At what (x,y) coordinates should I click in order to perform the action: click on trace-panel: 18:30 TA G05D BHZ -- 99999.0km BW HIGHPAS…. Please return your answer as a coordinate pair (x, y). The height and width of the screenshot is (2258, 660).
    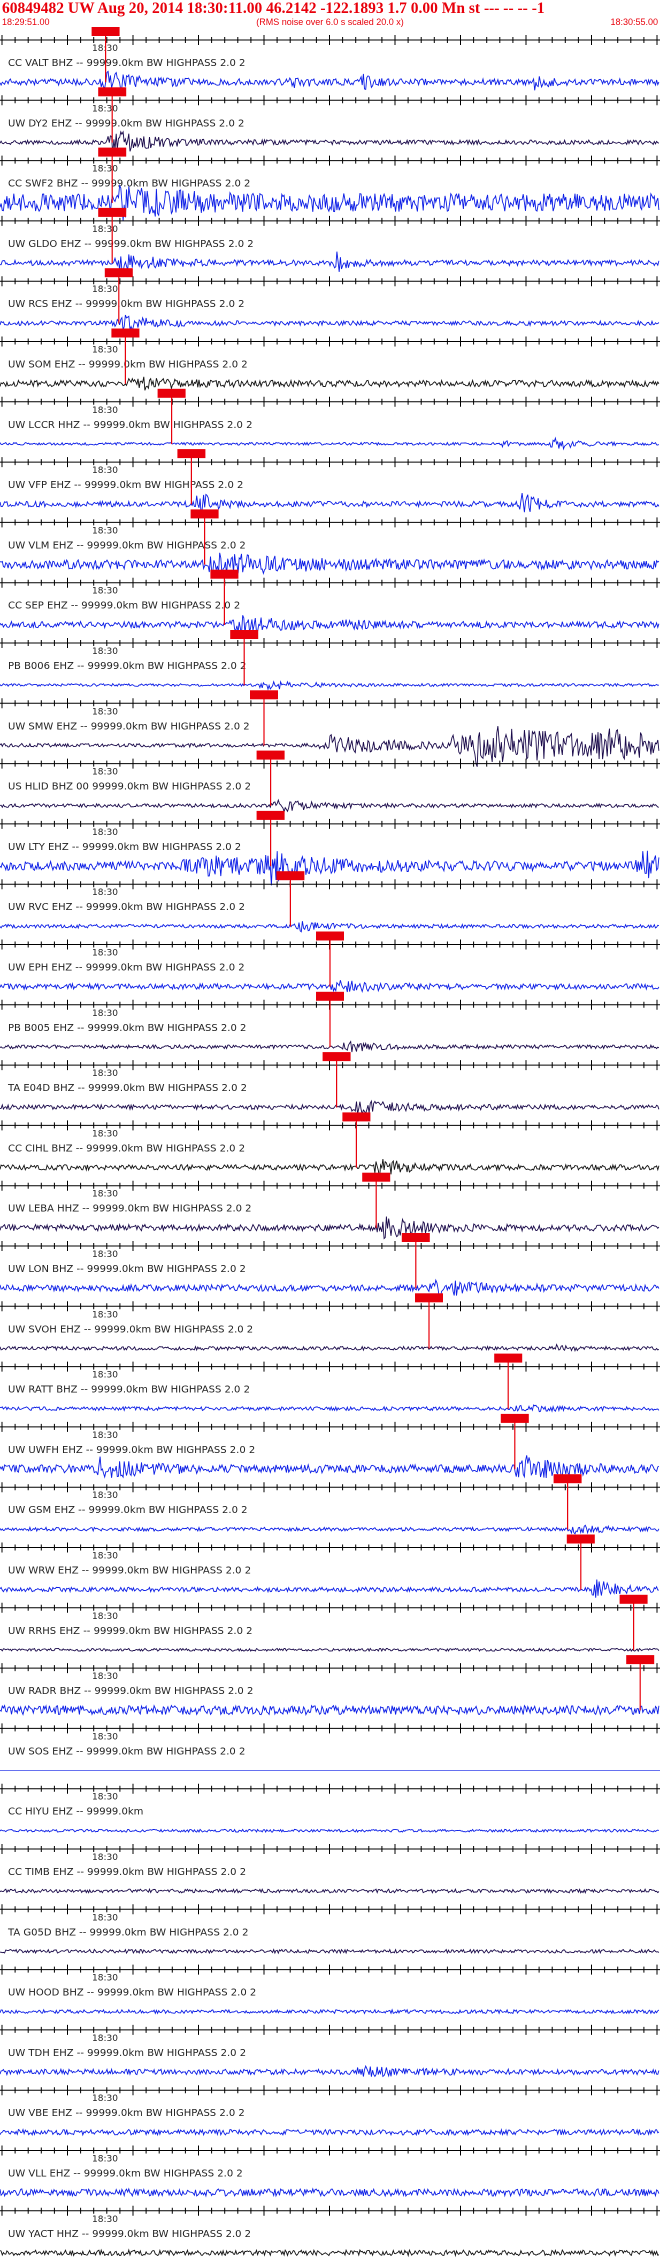
    Looking at the image, I should click on (330, 1929).